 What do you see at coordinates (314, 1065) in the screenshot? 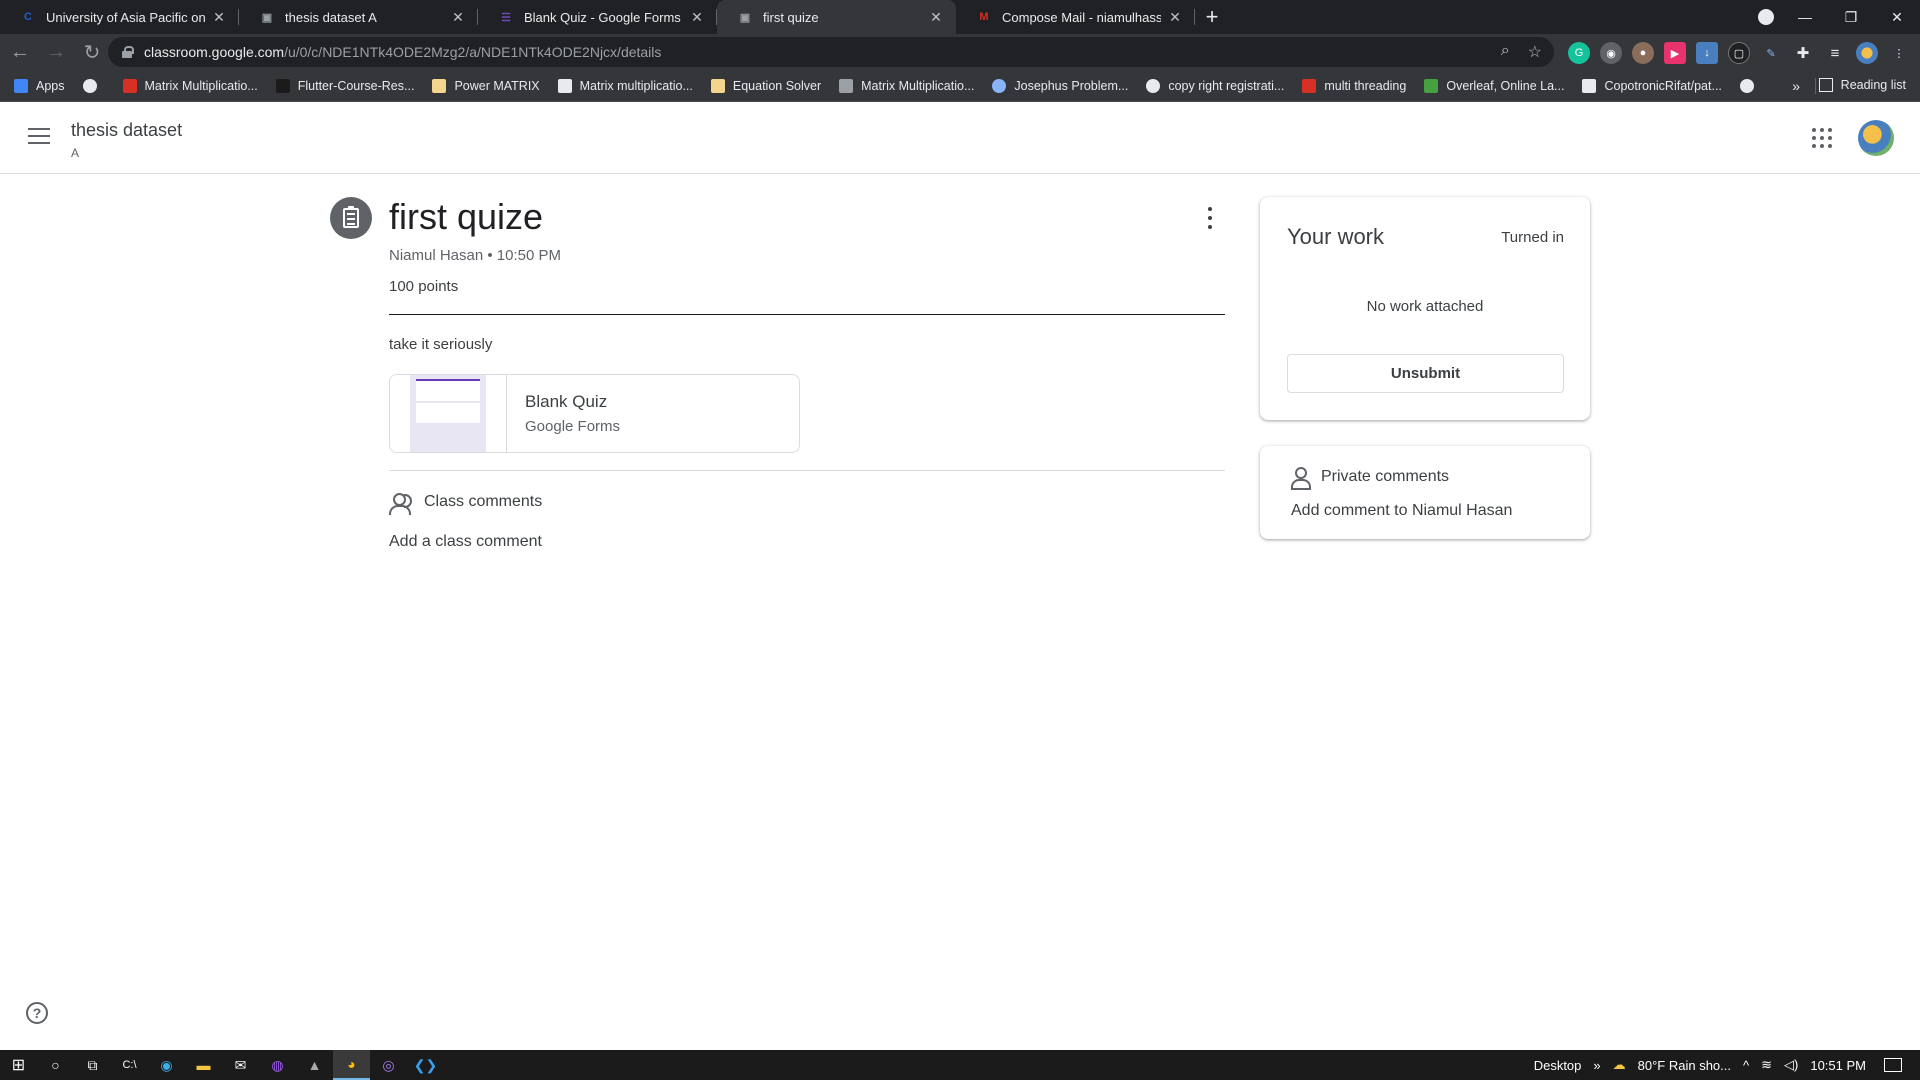
I see `game-app-icon: ▲` at bounding box center [314, 1065].